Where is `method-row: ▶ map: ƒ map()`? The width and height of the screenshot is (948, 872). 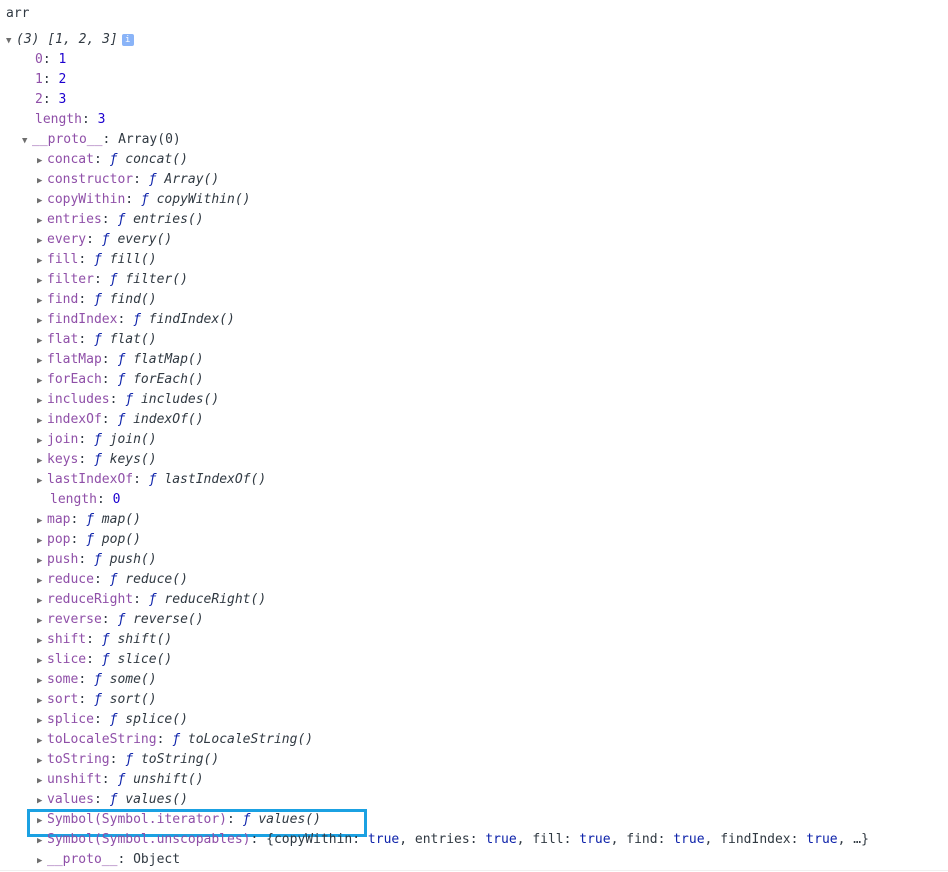 method-row: ▶ map: ƒ map() is located at coordinates (89, 520).